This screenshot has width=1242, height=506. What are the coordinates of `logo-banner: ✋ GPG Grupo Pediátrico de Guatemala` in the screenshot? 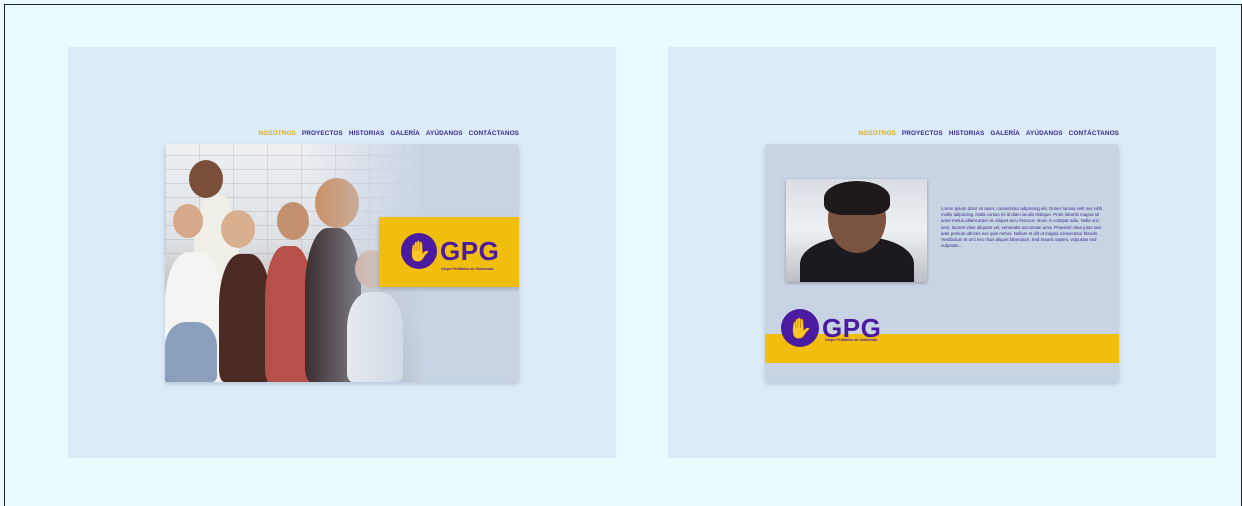 It's located at (449, 252).